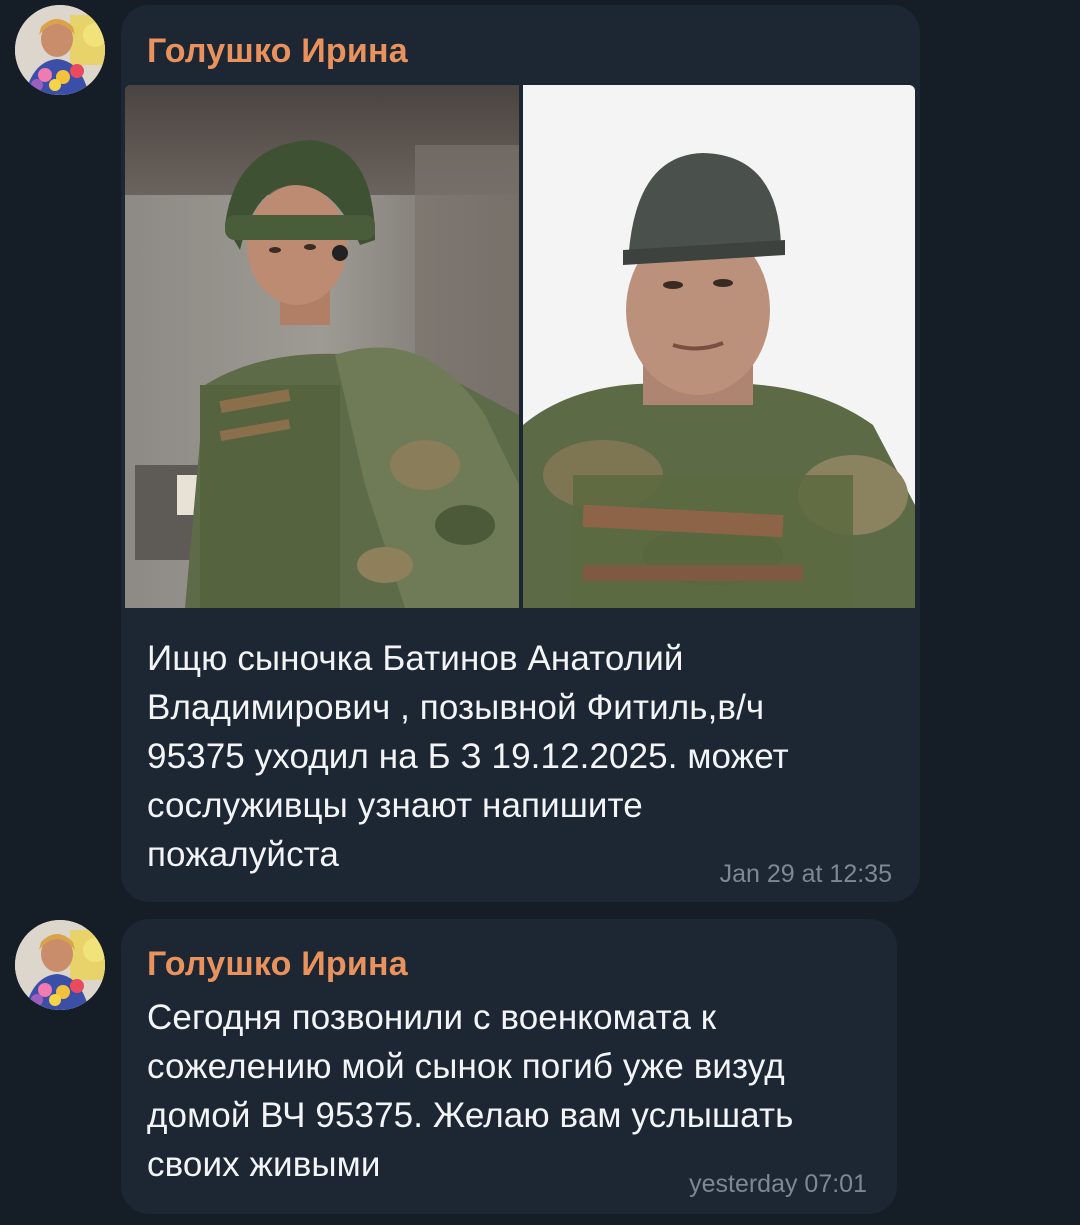 Image resolution: width=1080 pixels, height=1225 pixels. What do you see at coordinates (778, 1184) in the screenshot?
I see `message-timestamp: yesterday 07:01` at bounding box center [778, 1184].